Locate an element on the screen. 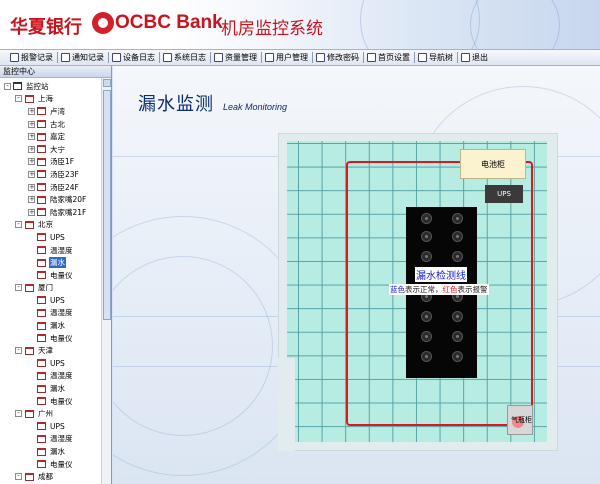 The width and height of the screenshot is (600, 484). tree-node: - 广州 is located at coordinates (51, 413).